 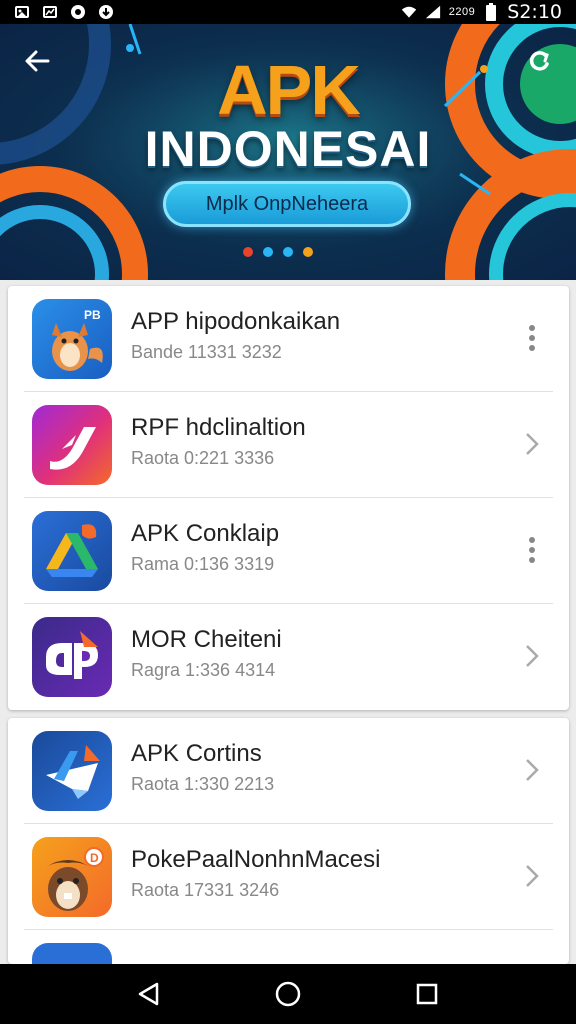 What do you see at coordinates (287, 204) in the screenshot?
I see `banner-cta-button: Mplk OnpNeheera` at bounding box center [287, 204].